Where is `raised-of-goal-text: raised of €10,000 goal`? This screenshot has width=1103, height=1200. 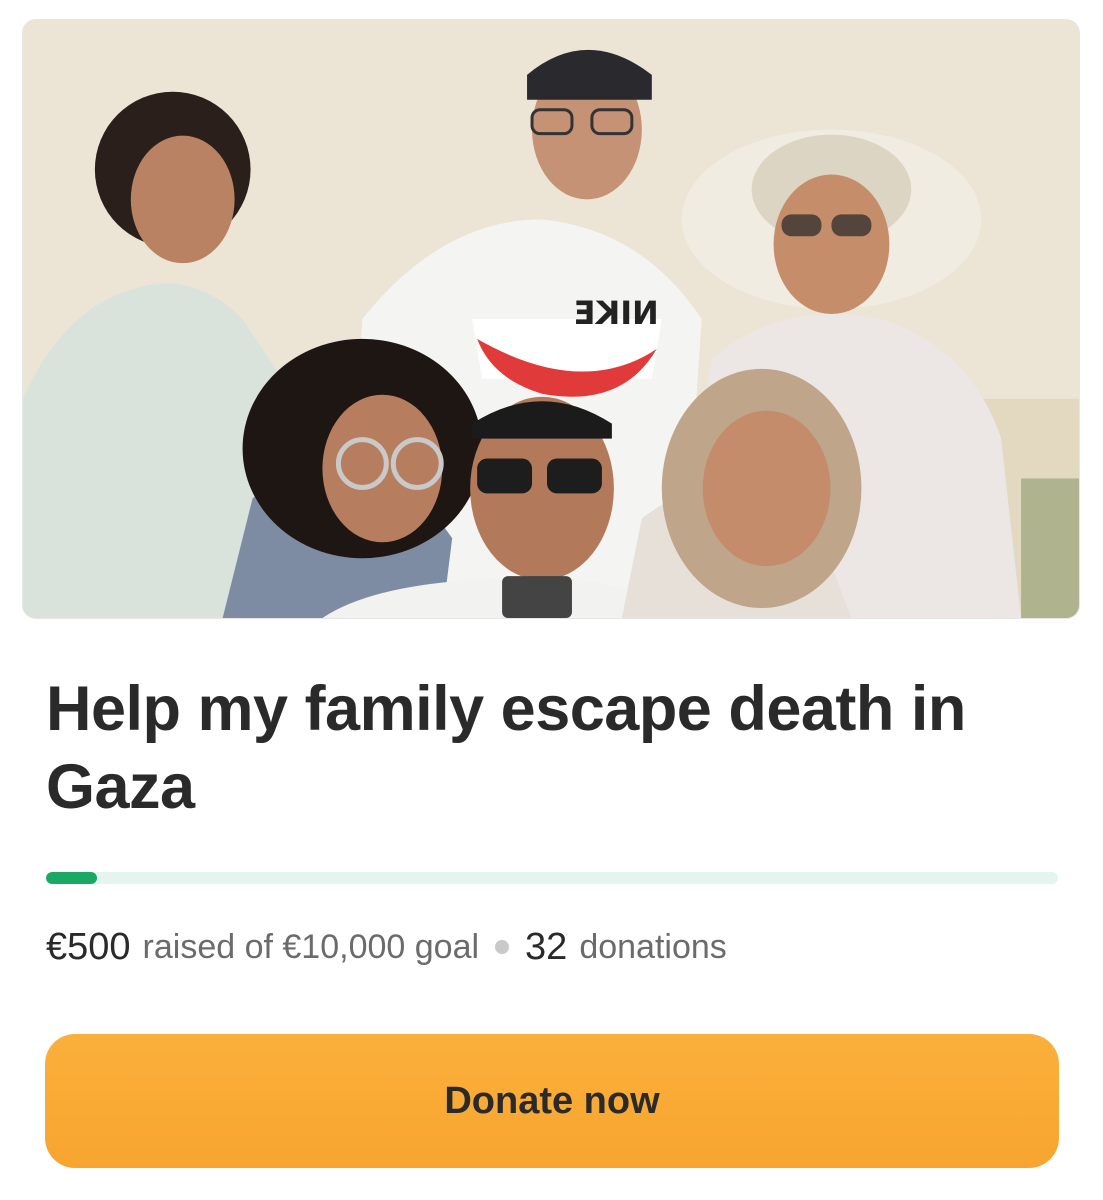
raised-of-goal-text: raised of €10,000 goal is located at coordinates (311, 946).